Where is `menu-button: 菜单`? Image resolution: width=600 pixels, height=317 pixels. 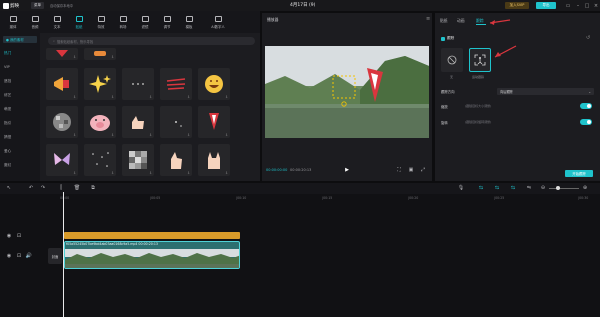
menu-button: 菜单 is located at coordinates (37, 5).